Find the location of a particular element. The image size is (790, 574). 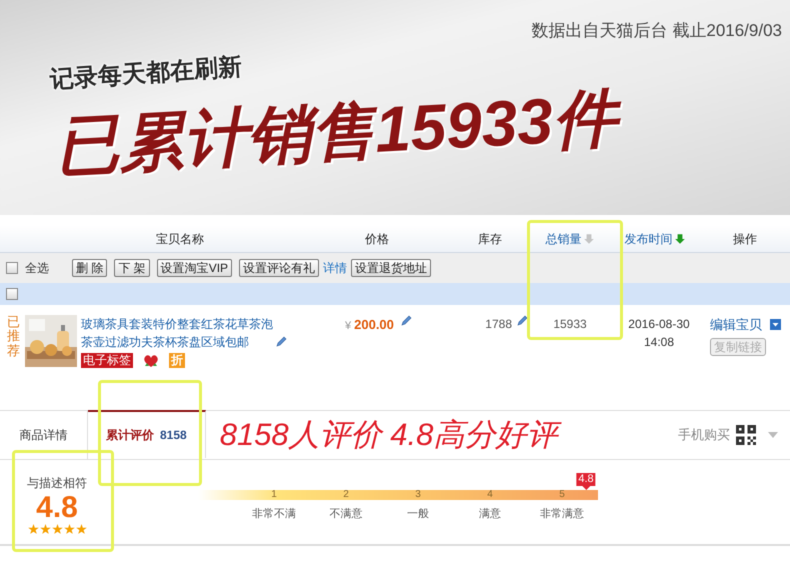

scale-number: 5 is located at coordinates (562, 495).